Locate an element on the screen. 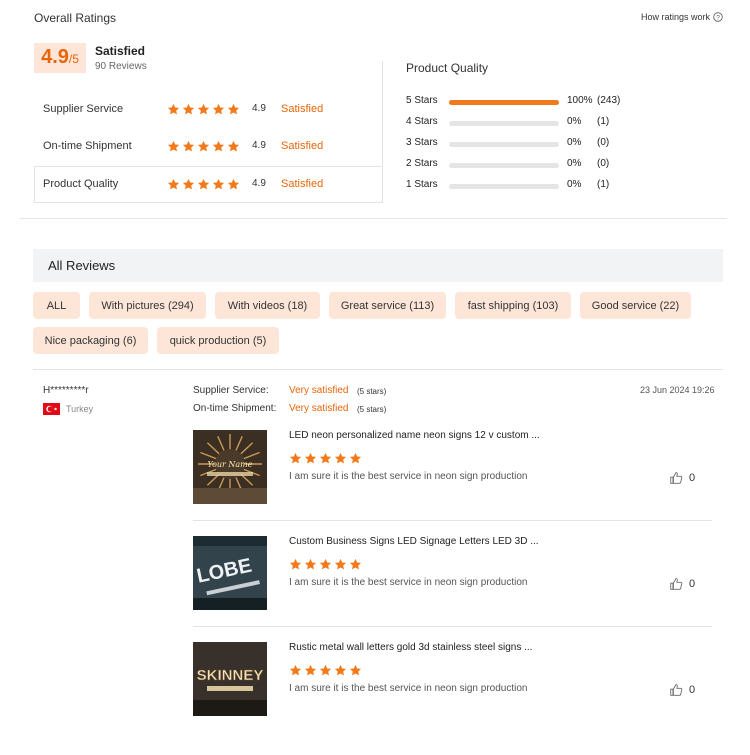  review-filter-good-service: Good service (22) is located at coordinates (635, 305).